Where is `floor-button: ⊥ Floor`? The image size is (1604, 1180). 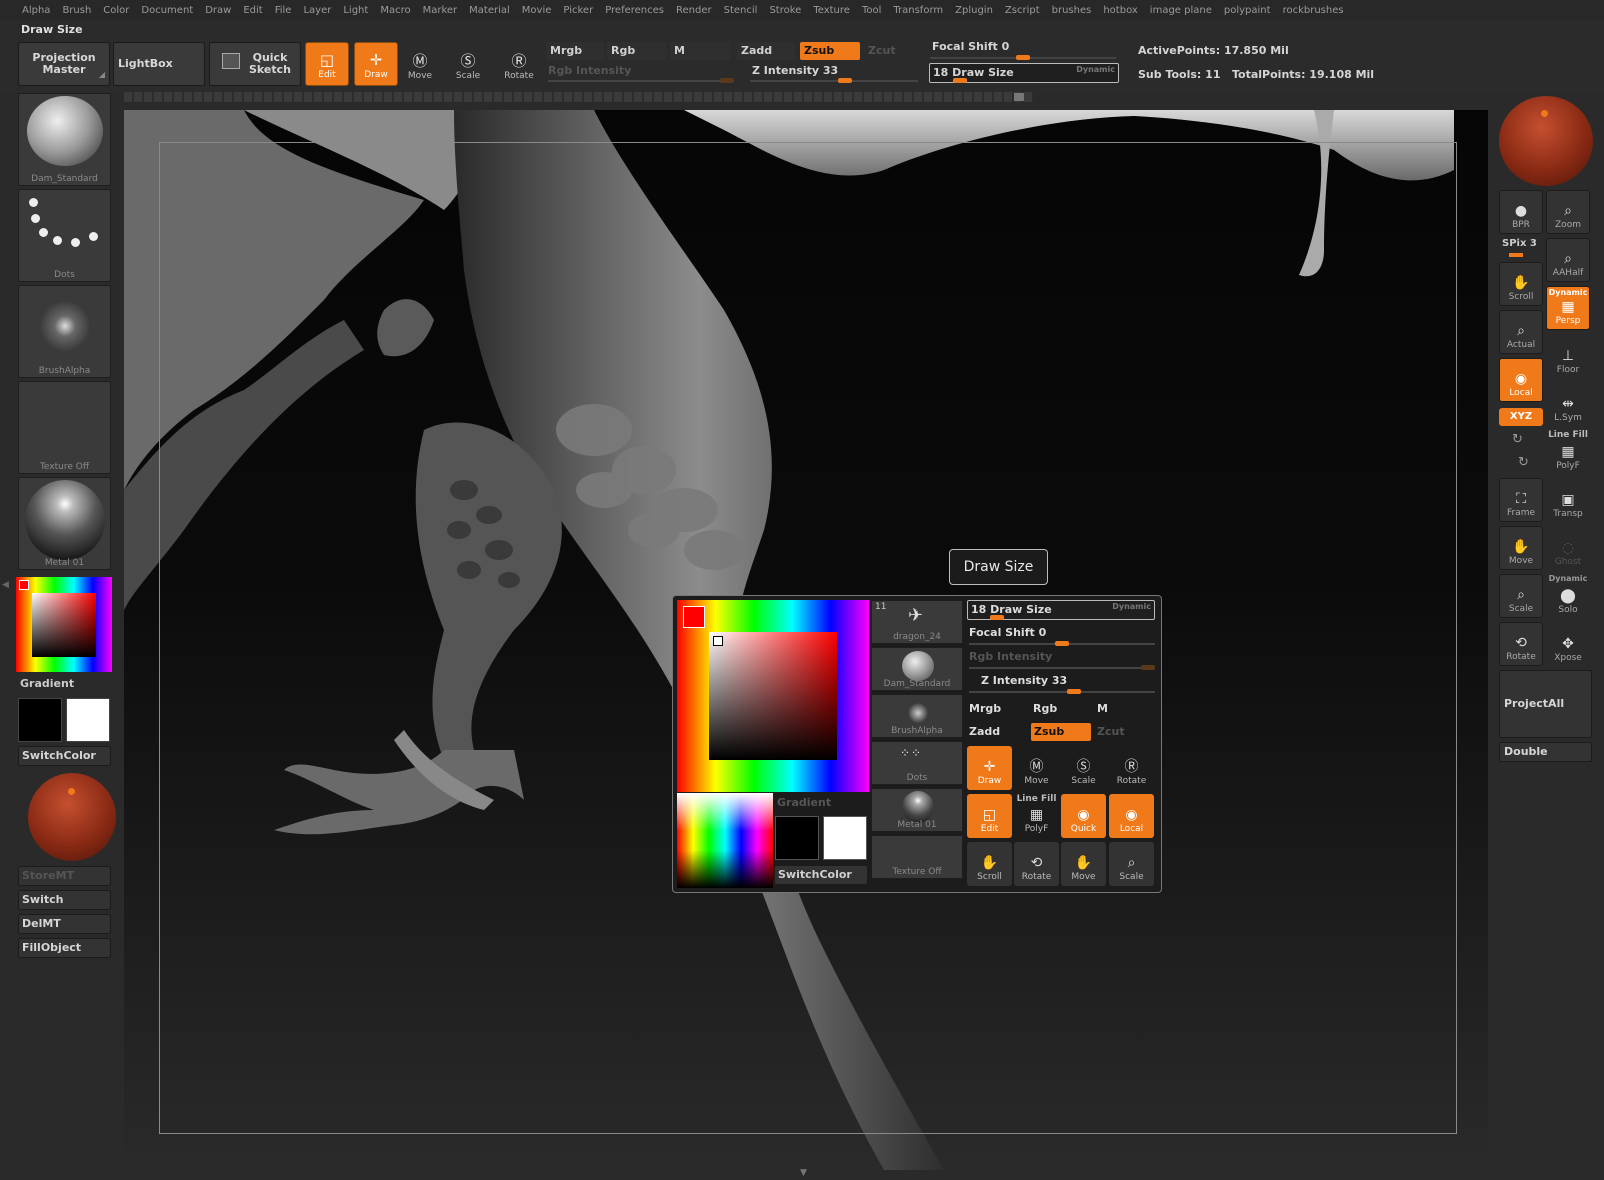 floor-button: ⊥ Floor is located at coordinates (1568, 356).